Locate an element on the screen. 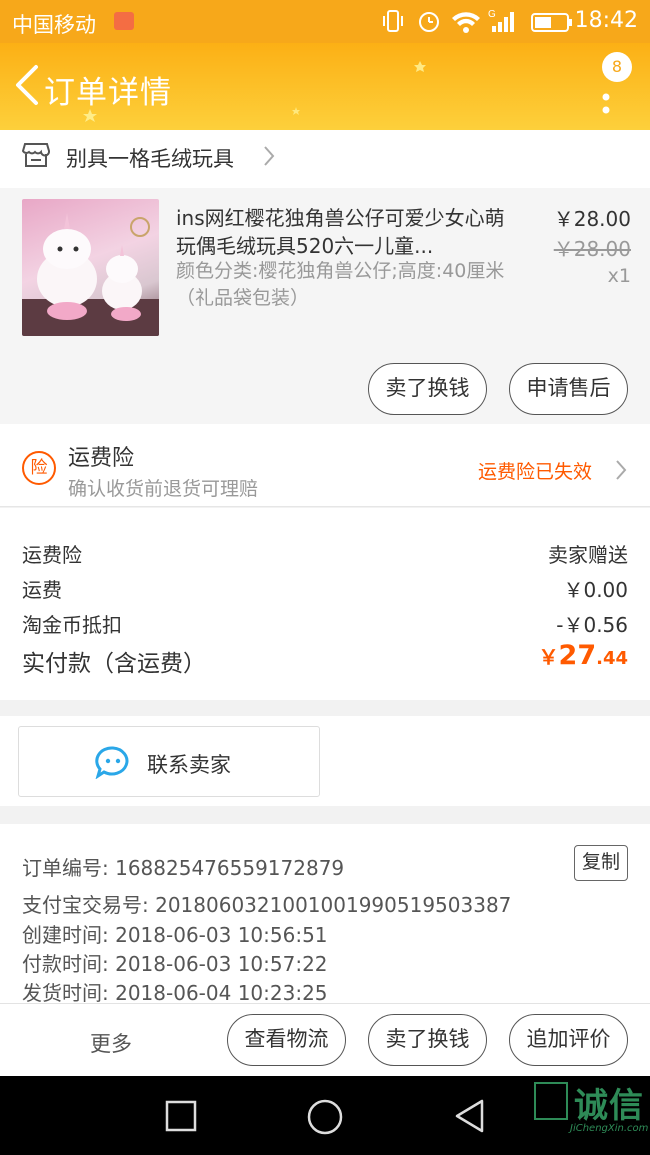 The image size is (650, 1155). shipped-time: 2018-06-04 10:23:25 is located at coordinates (221, 992).